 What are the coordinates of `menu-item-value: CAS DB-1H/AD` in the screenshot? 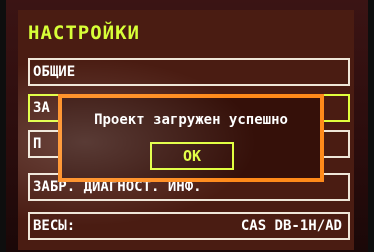 It's located at (291, 226).